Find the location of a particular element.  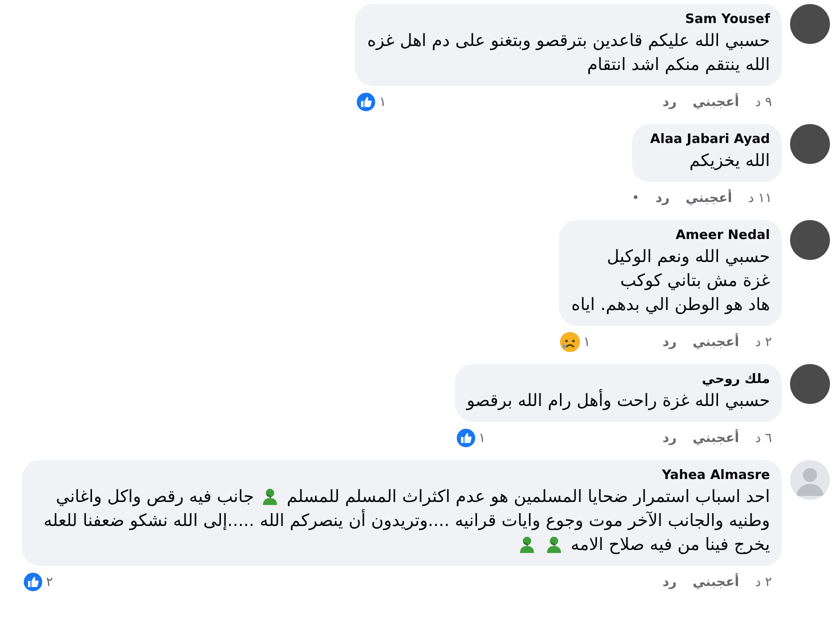

author-name: Alaa Jabari Ayad is located at coordinates (707, 139).